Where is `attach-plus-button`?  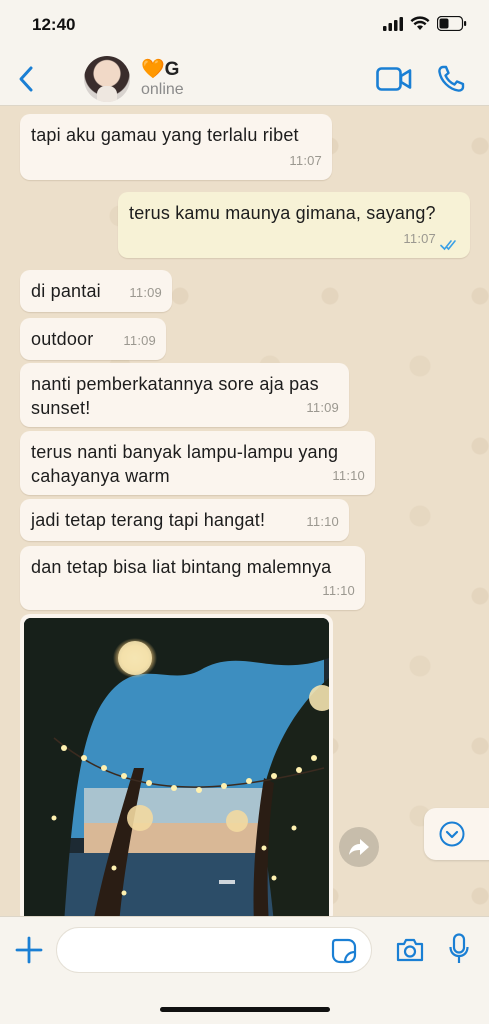
attach-plus-button is located at coordinates (29, 950).